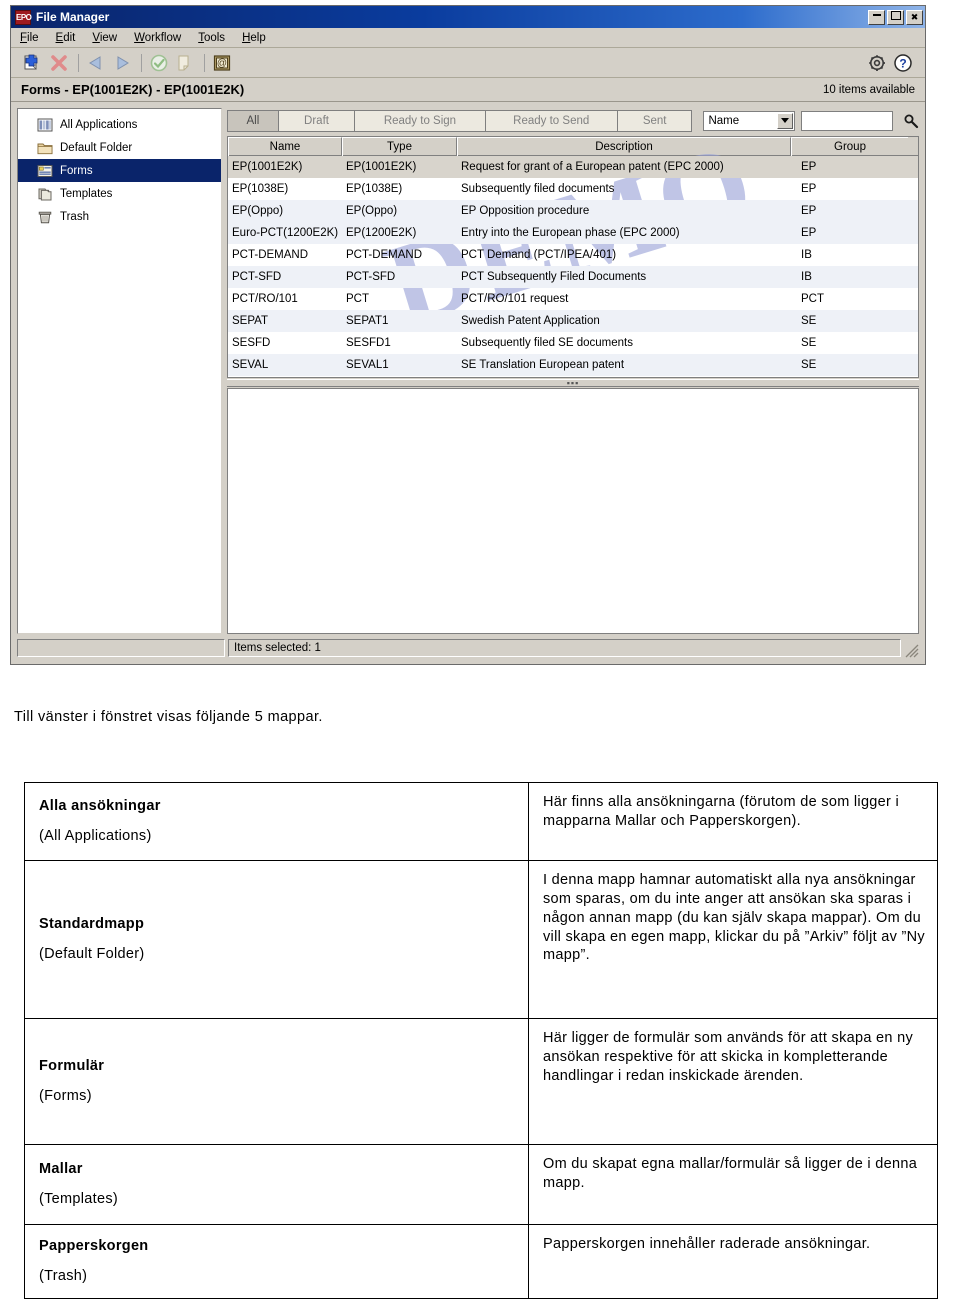 Image resolution: width=960 pixels, height=1299 pixels. What do you see at coordinates (895, 17) in the screenshot?
I see `maximize-button` at bounding box center [895, 17].